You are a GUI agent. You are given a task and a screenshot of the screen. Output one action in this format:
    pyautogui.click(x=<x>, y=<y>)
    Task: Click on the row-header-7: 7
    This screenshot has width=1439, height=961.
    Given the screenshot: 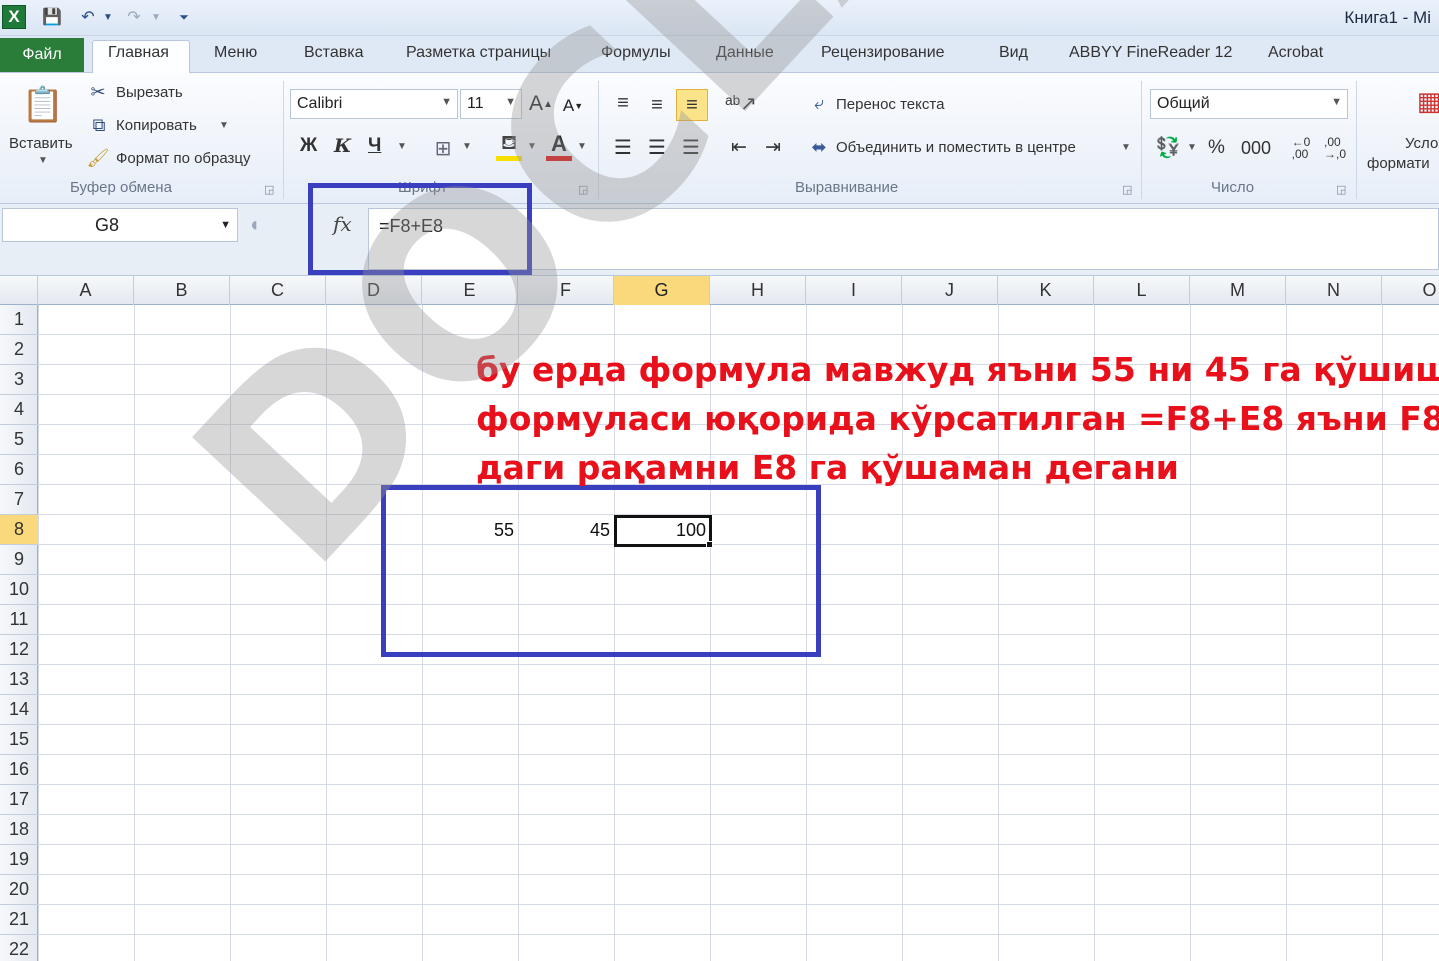 What is the action you would take?
    pyautogui.click(x=19, y=500)
    